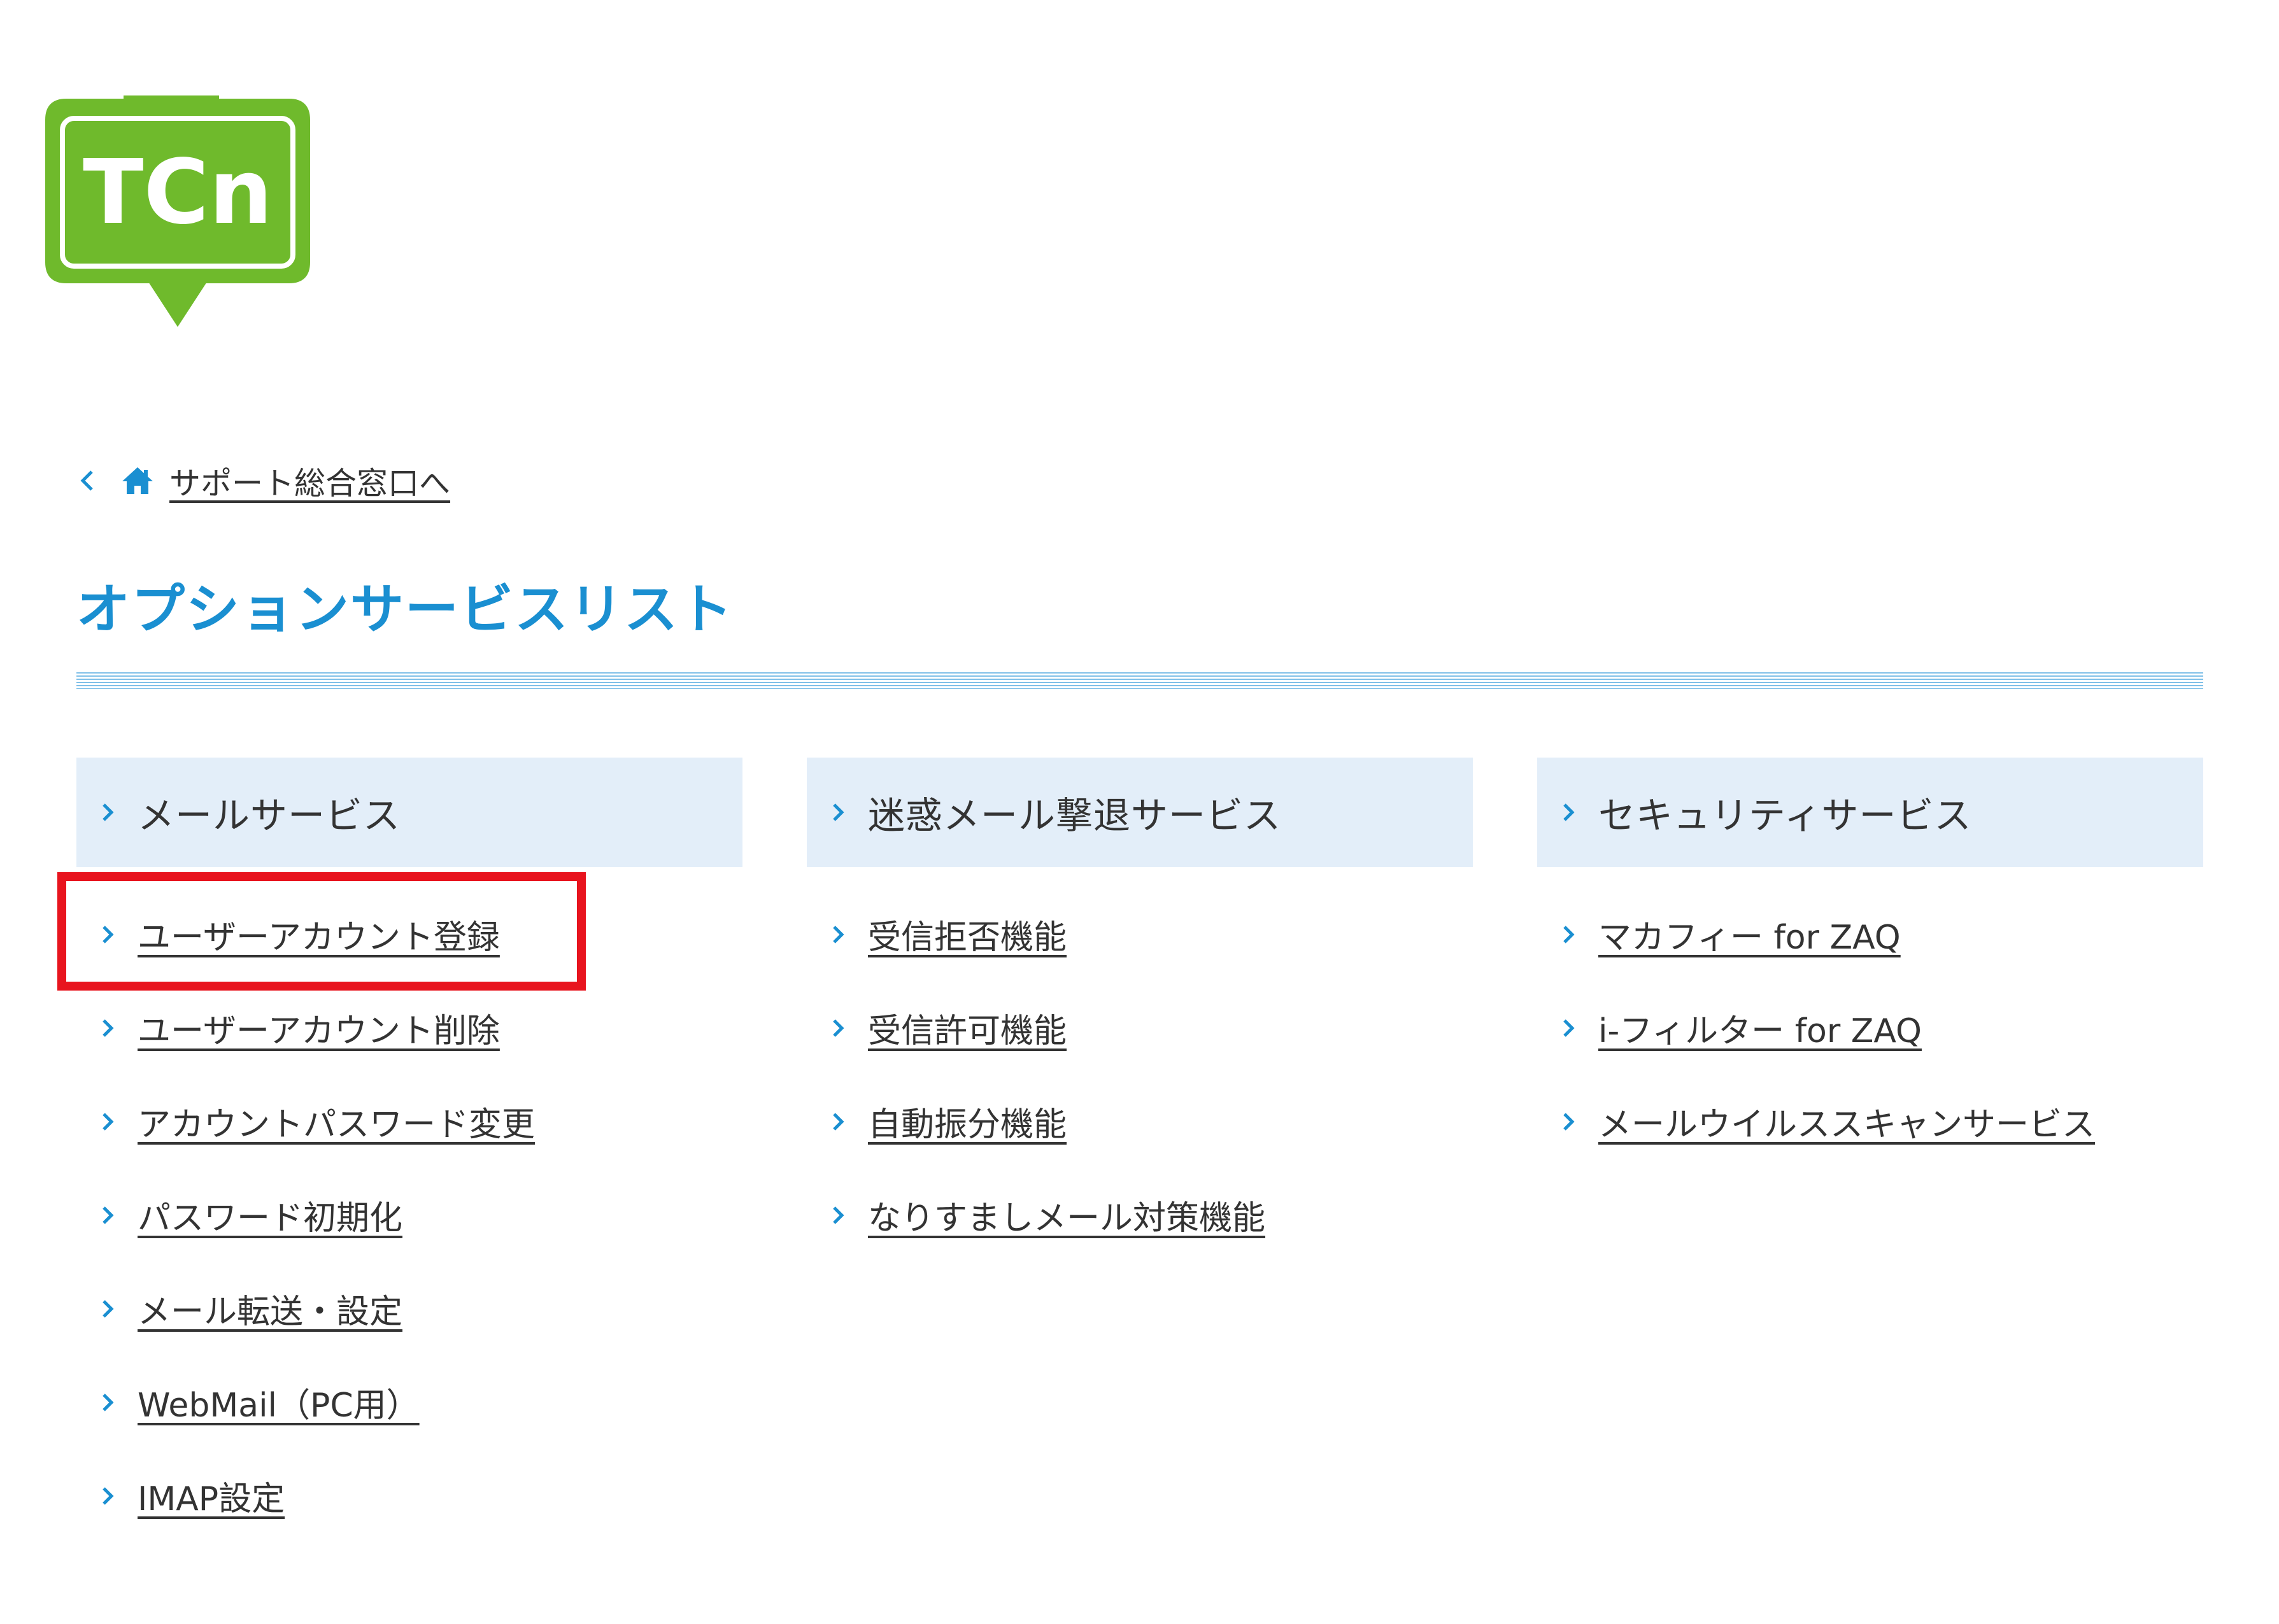 This screenshot has width=2279, height=1624. I want to click on column-header: セキュリティサービス, so click(1870, 812).